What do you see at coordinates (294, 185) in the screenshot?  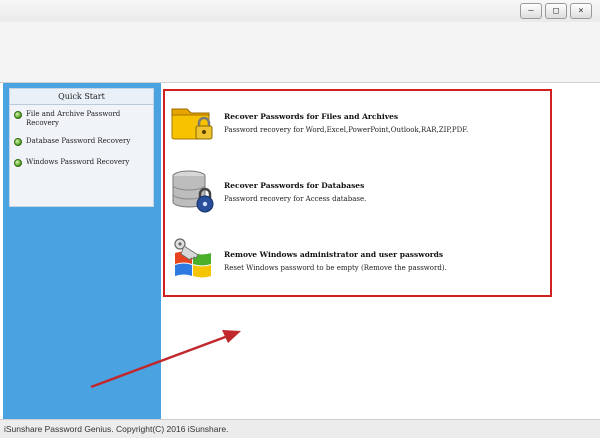 I see `option-title: Recover Passwords for Databases` at bounding box center [294, 185].